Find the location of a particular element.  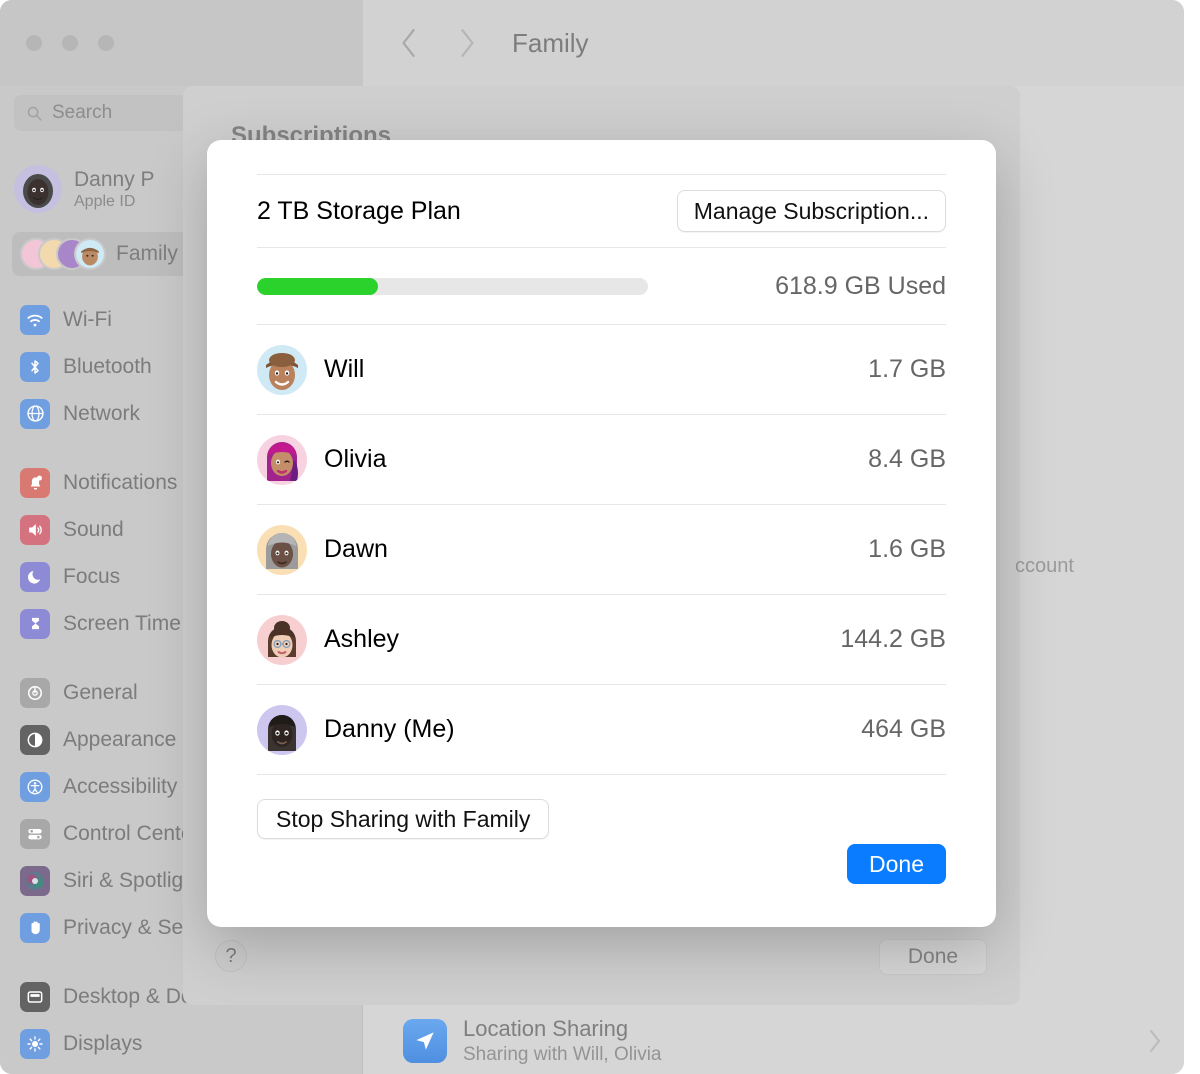

location-sharing-subtitle: Sharing with Will, Olivia is located at coordinates (562, 1054).